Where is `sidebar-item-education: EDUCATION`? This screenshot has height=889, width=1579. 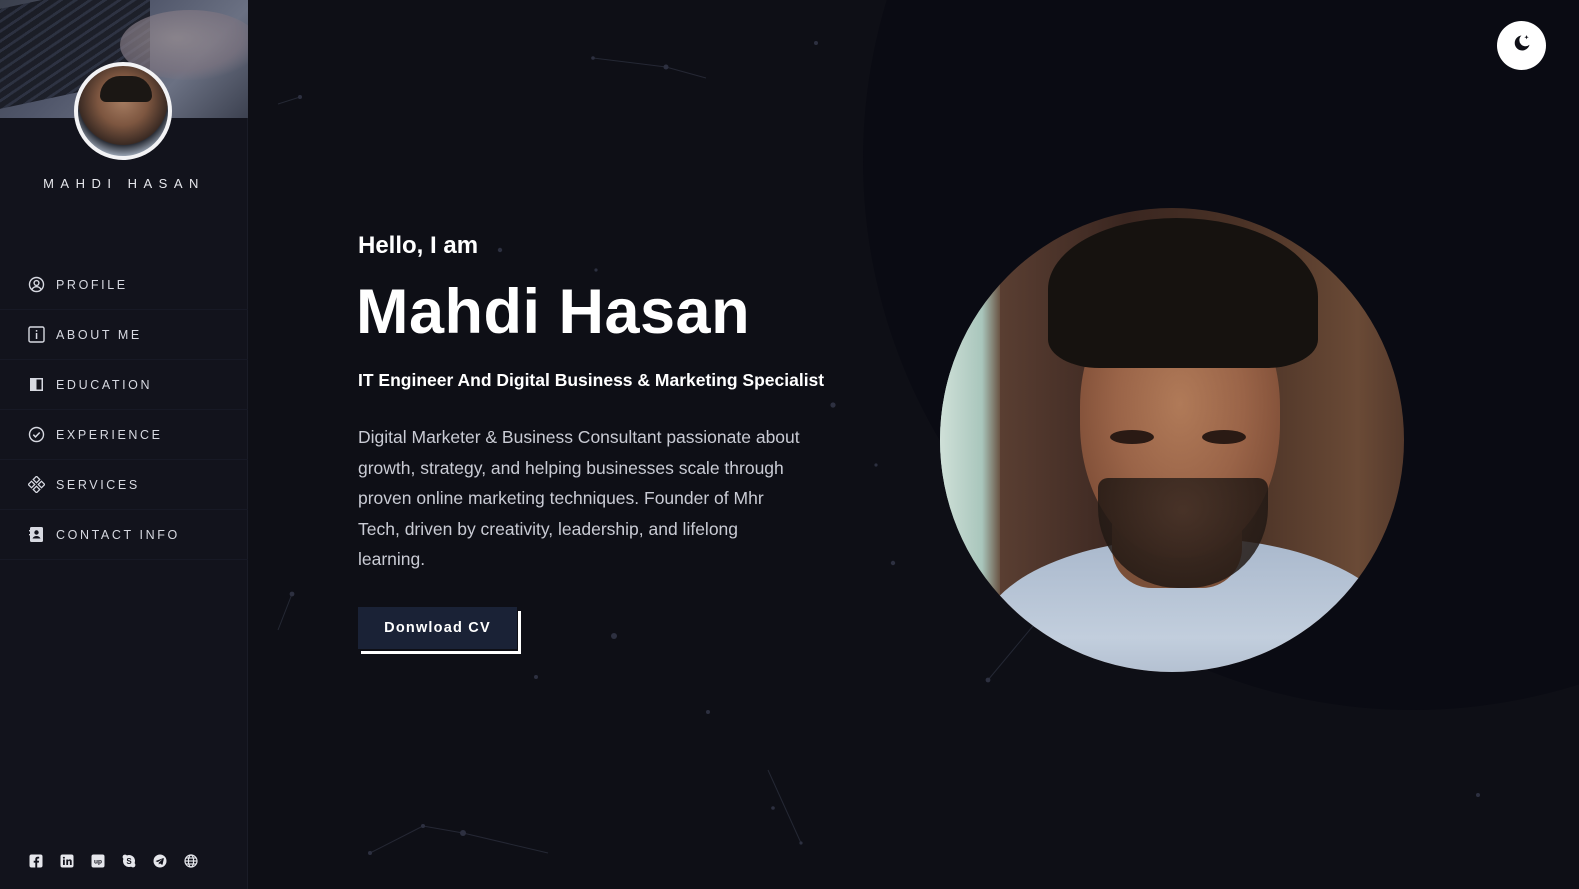
sidebar-item-education: EDUCATION is located at coordinates (124, 385).